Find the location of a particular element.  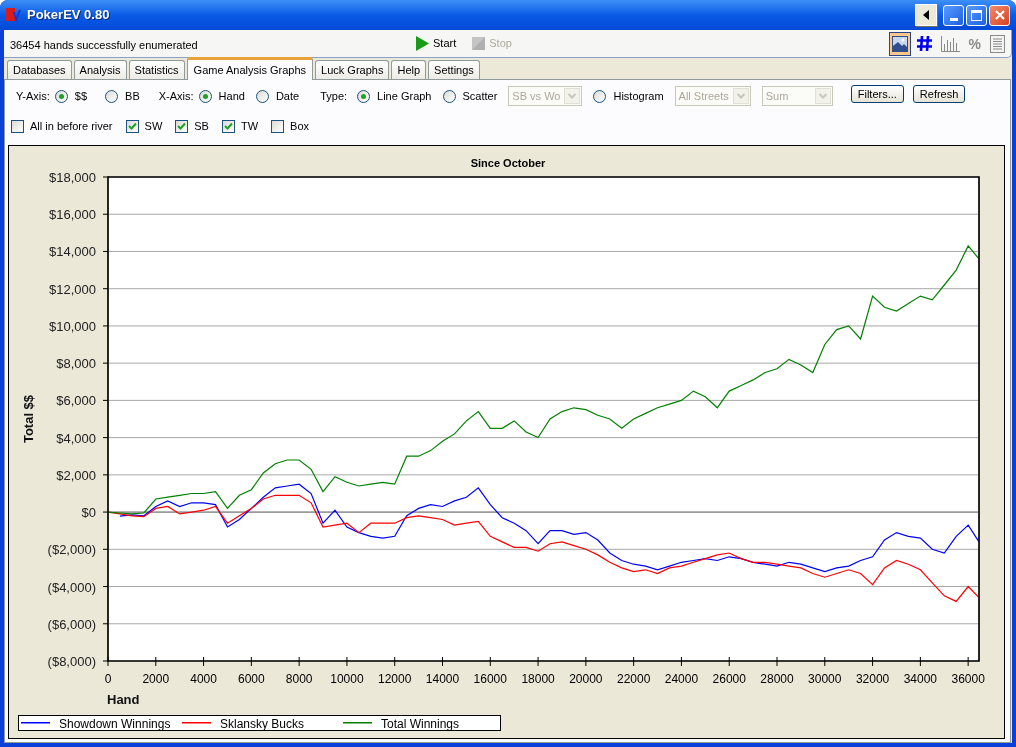

tick-label: $18,000 is located at coordinates (72, 177).